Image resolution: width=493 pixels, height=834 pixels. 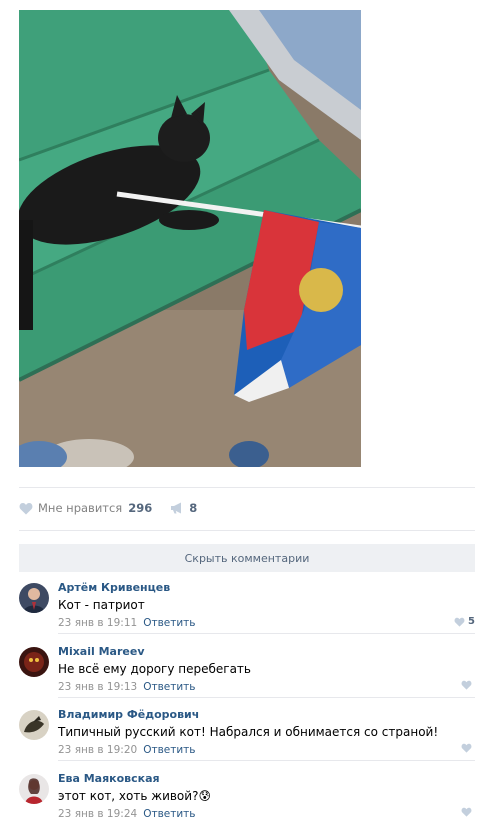 What do you see at coordinates (247, 530) in the screenshot?
I see `comments-divider` at bounding box center [247, 530].